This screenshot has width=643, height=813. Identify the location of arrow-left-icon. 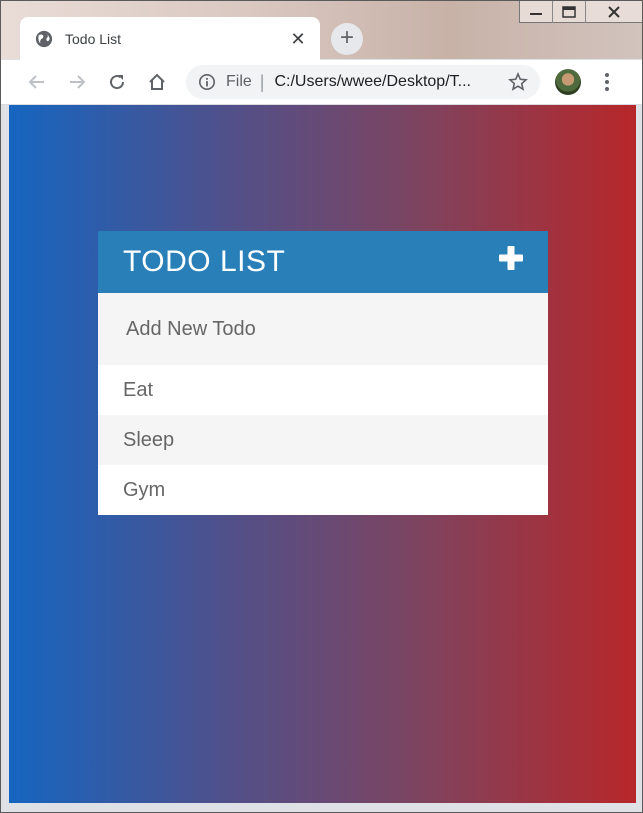
(36, 82).